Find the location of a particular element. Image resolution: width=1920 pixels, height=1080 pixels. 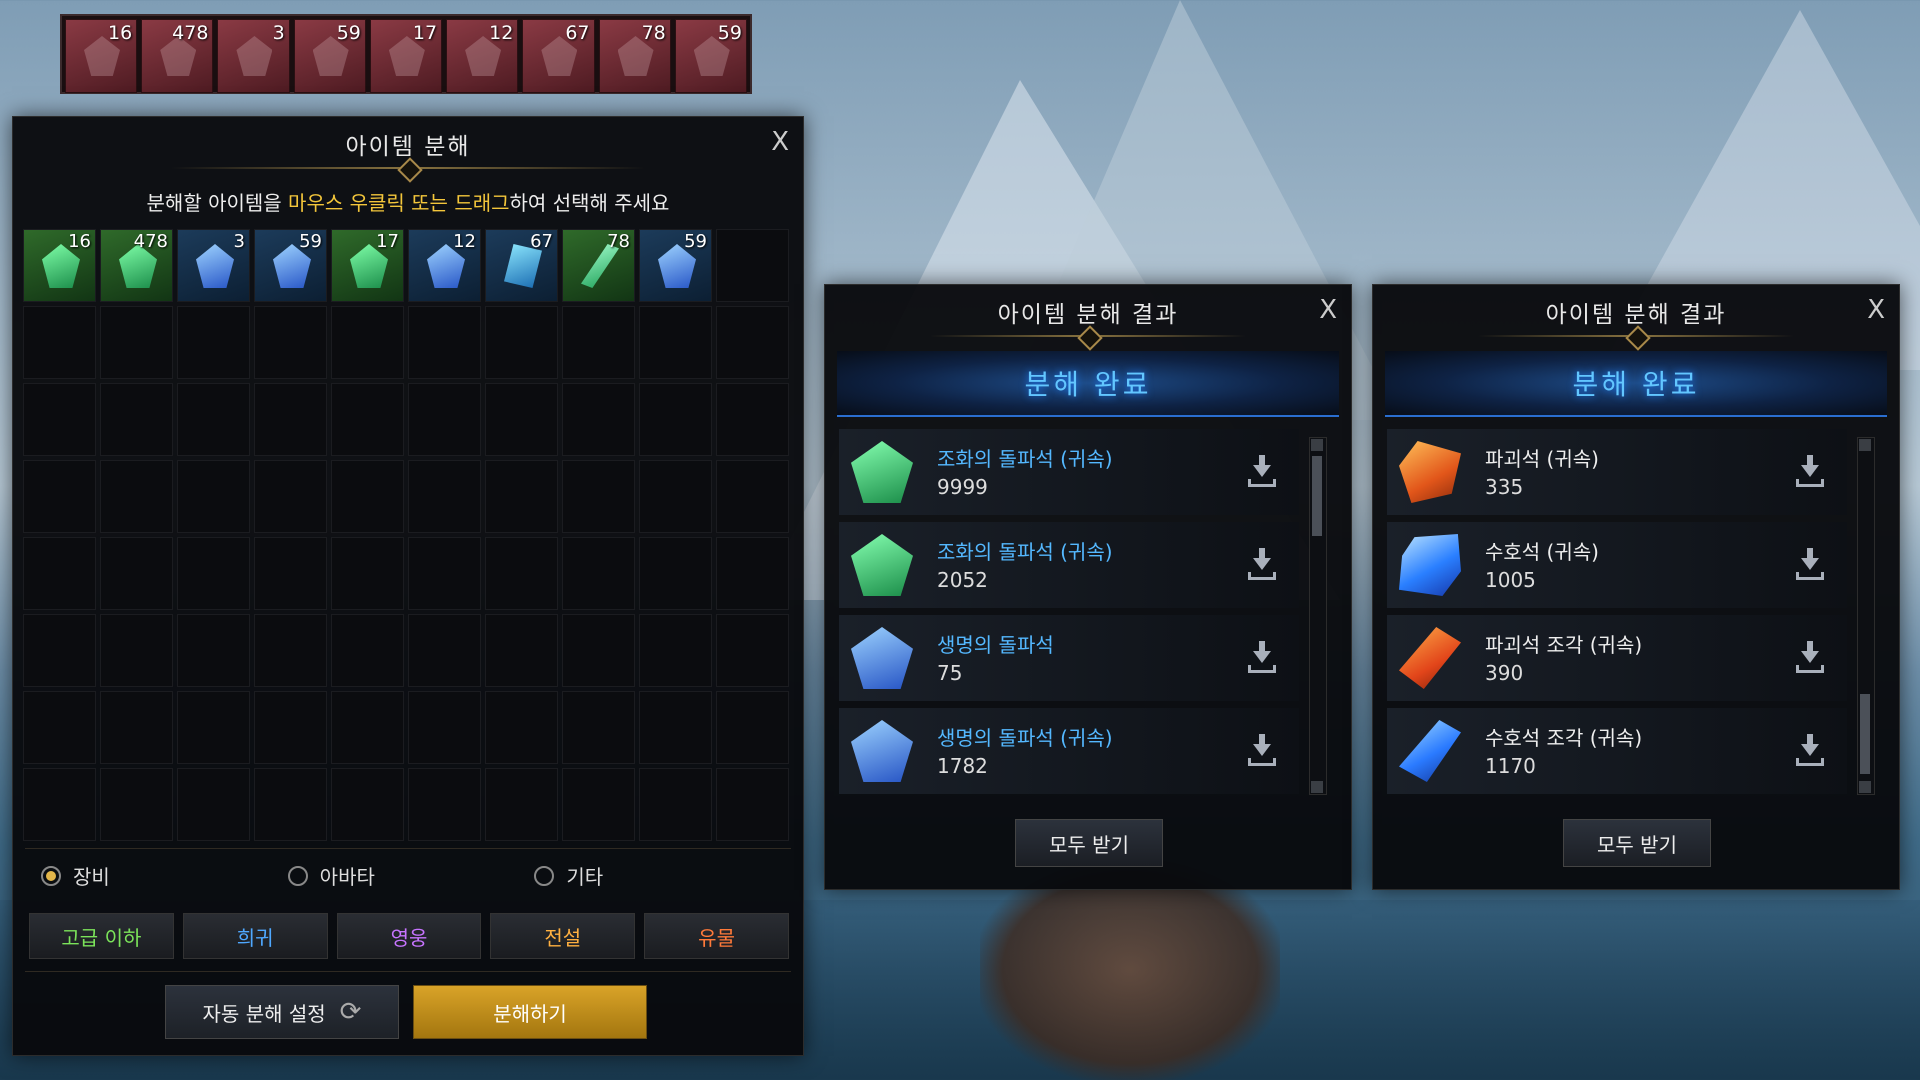

item-slot: 3 is located at coordinates (213, 265).